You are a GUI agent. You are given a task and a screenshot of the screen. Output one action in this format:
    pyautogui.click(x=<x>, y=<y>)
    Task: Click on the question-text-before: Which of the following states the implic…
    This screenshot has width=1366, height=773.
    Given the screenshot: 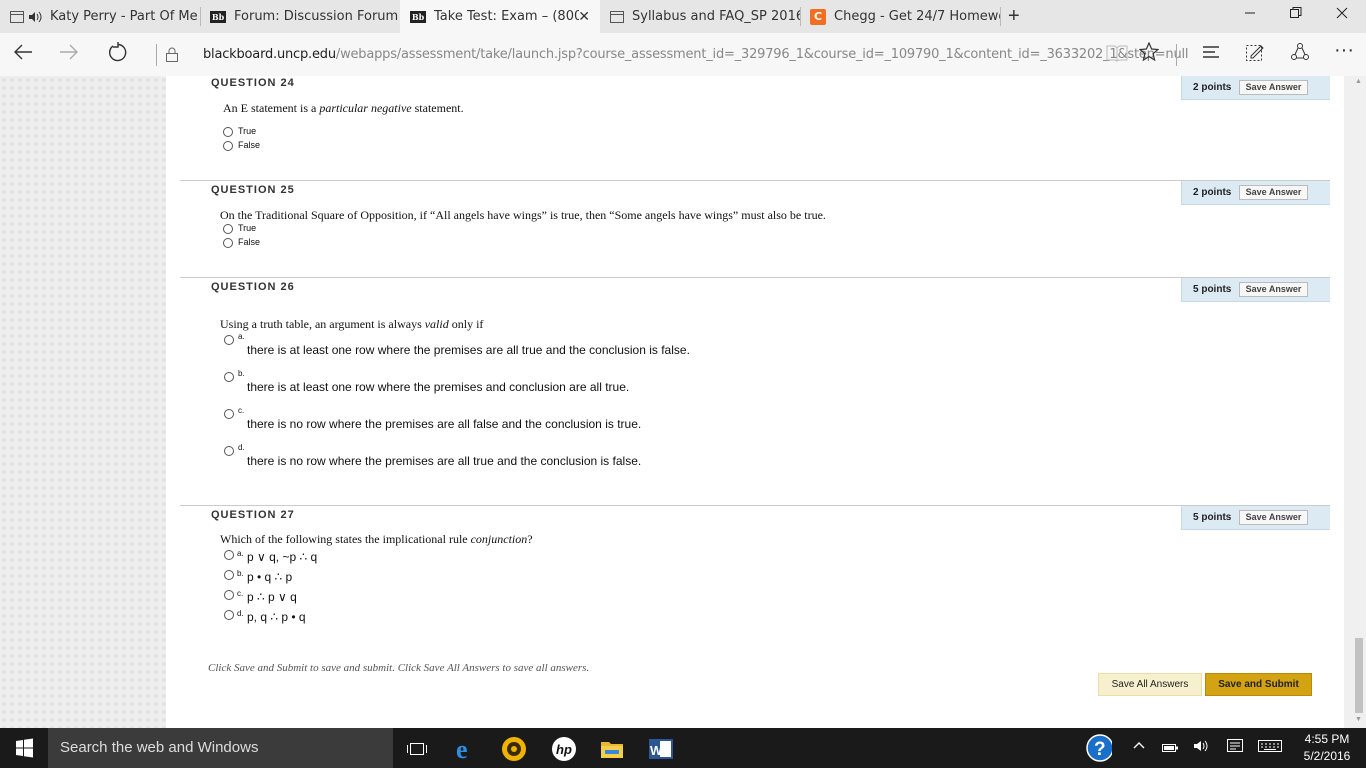 What is the action you would take?
    pyautogui.click(x=345, y=539)
    